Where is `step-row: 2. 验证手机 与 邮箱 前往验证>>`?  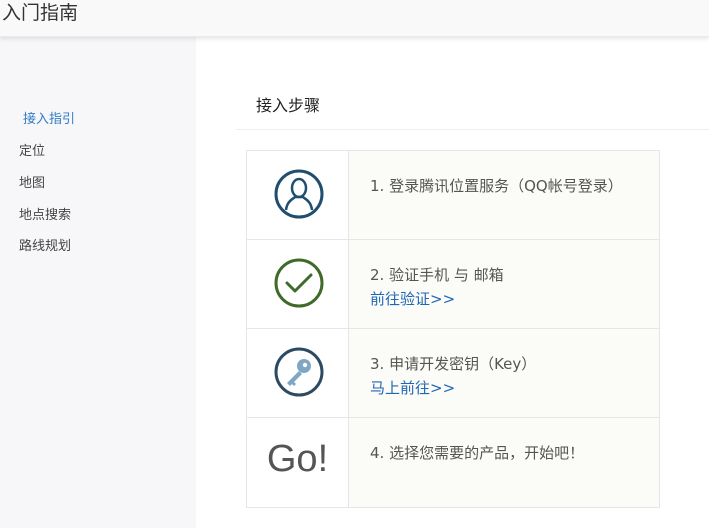 step-row: 2. 验证手机 与 邮箱 前往验证>> is located at coordinates (453, 284).